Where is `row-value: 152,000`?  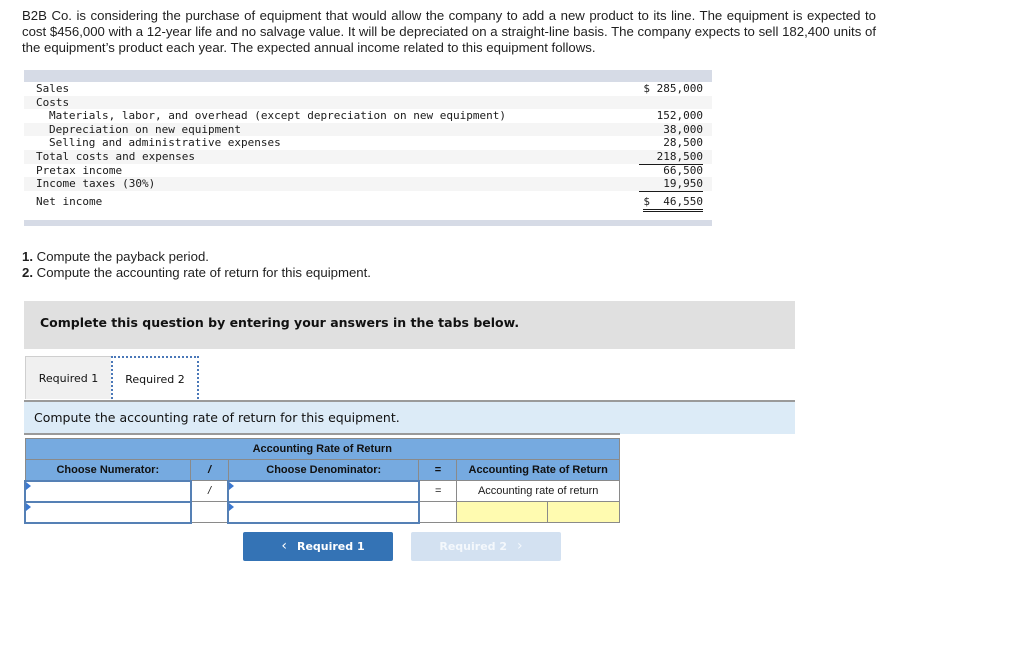
row-value: 152,000 is located at coordinates (679, 116).